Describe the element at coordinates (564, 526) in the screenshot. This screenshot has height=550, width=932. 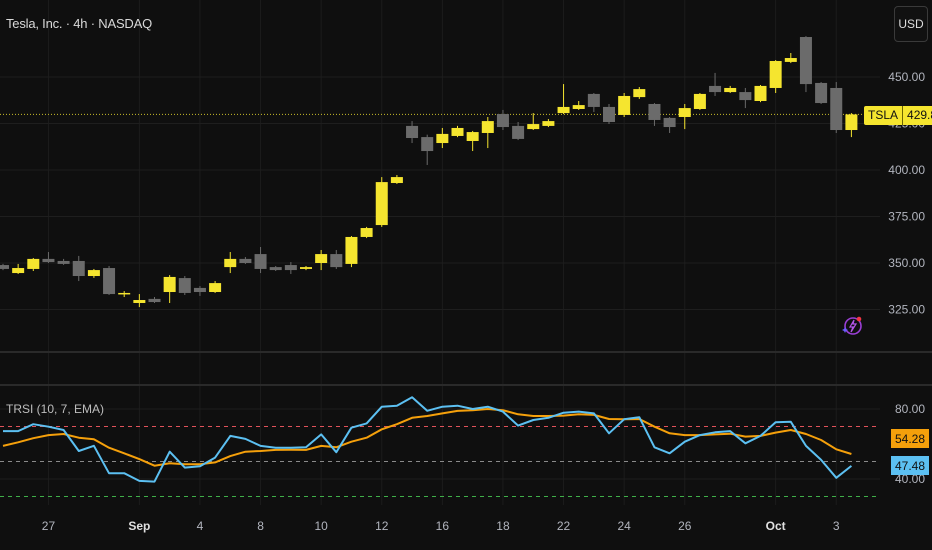
I see `time-axis-label: 22` at that location.